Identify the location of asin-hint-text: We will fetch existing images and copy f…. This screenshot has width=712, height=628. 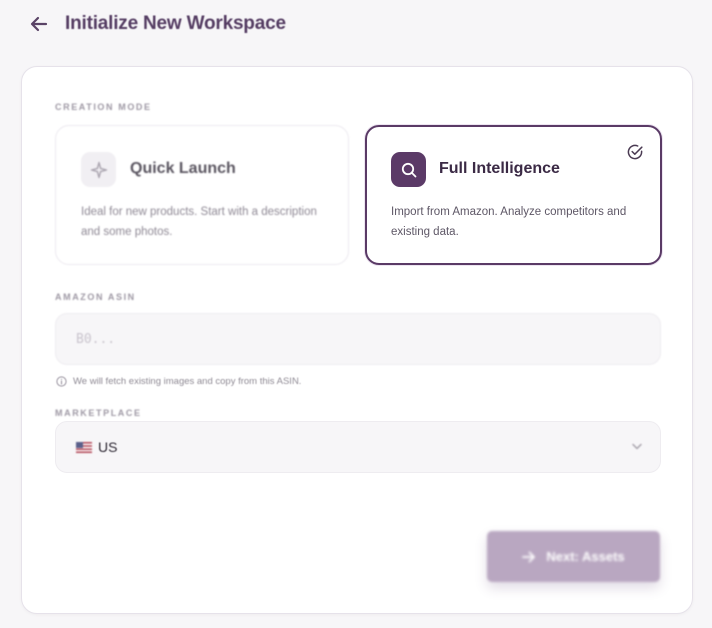
(187, 381).